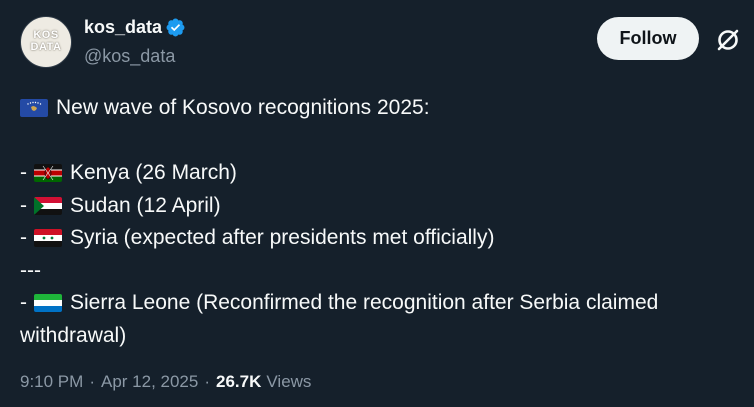 The image size is (754, 407). What do you see at coordinates (123, 27) in the screenshot?
I see `display-name: kos_data` at bounding box center [123, 27].